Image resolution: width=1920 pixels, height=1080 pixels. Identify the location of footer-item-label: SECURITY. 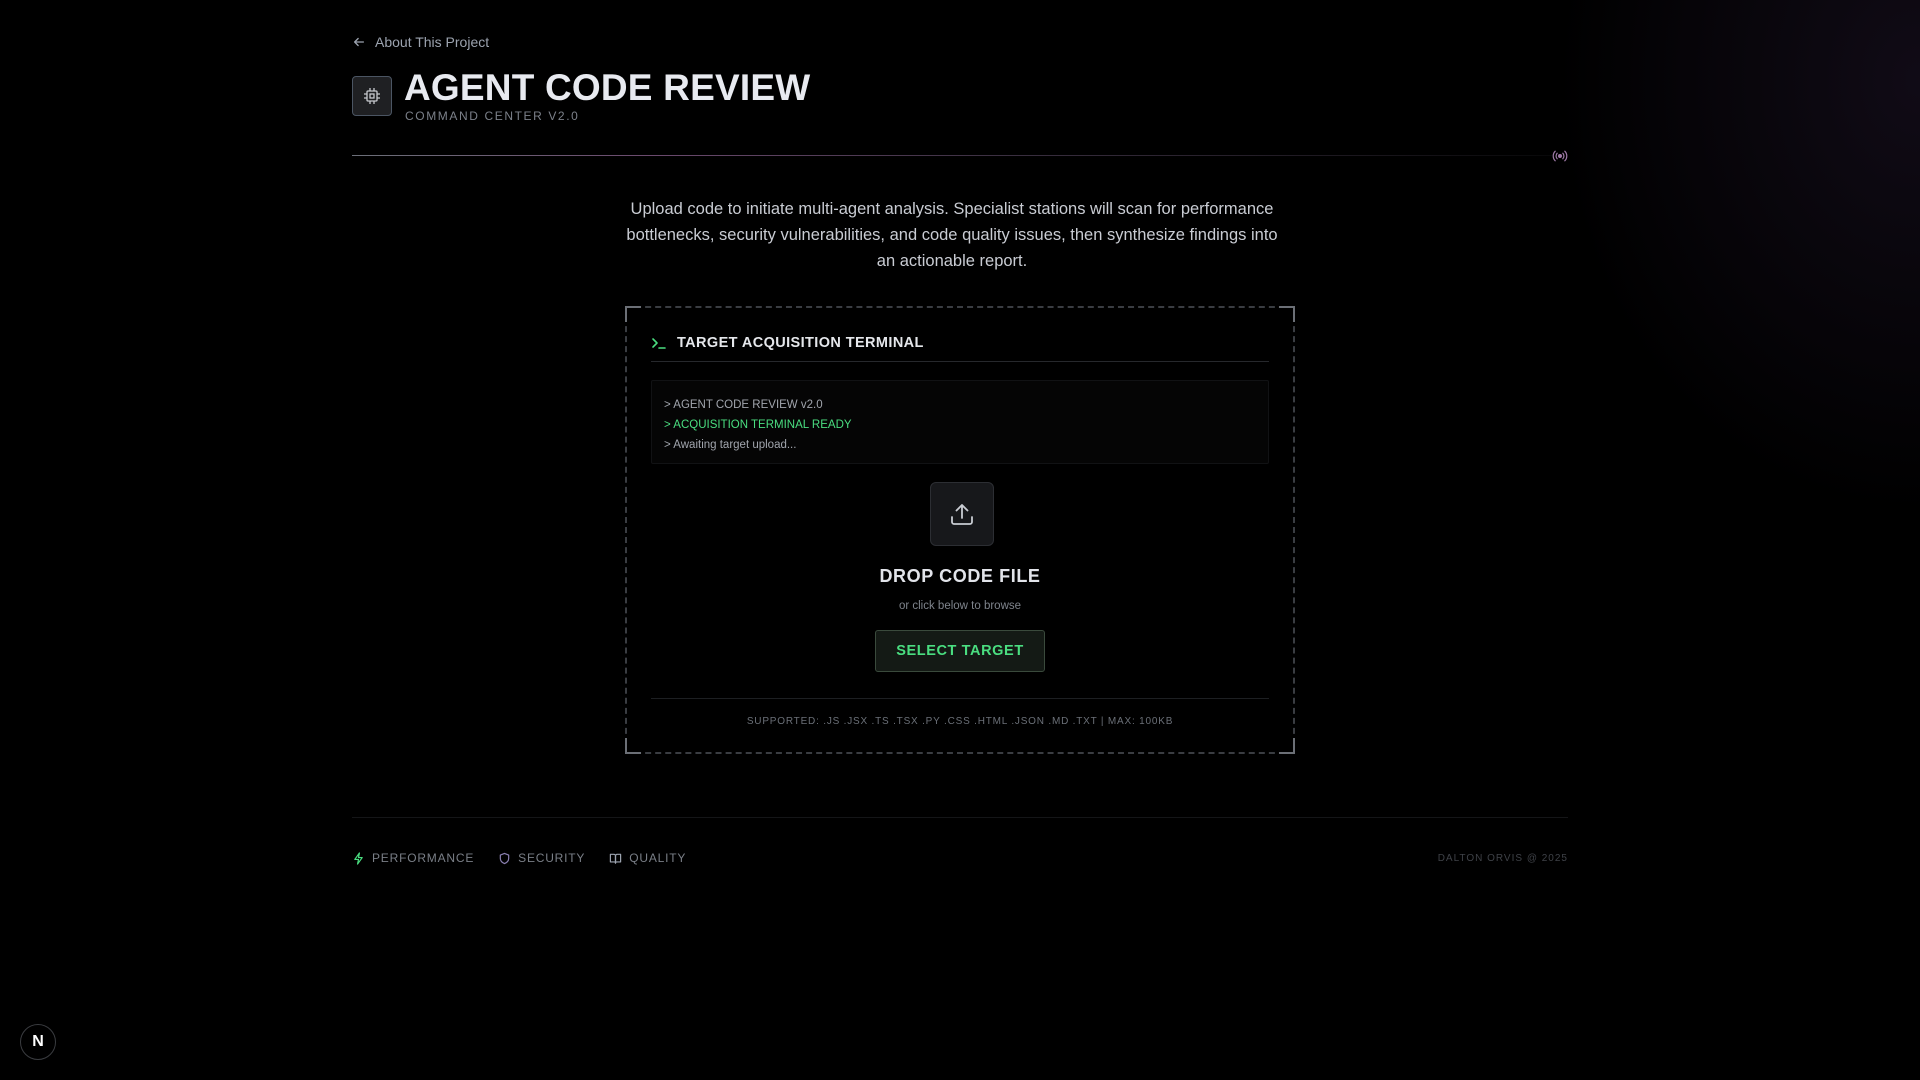
(552, 858).